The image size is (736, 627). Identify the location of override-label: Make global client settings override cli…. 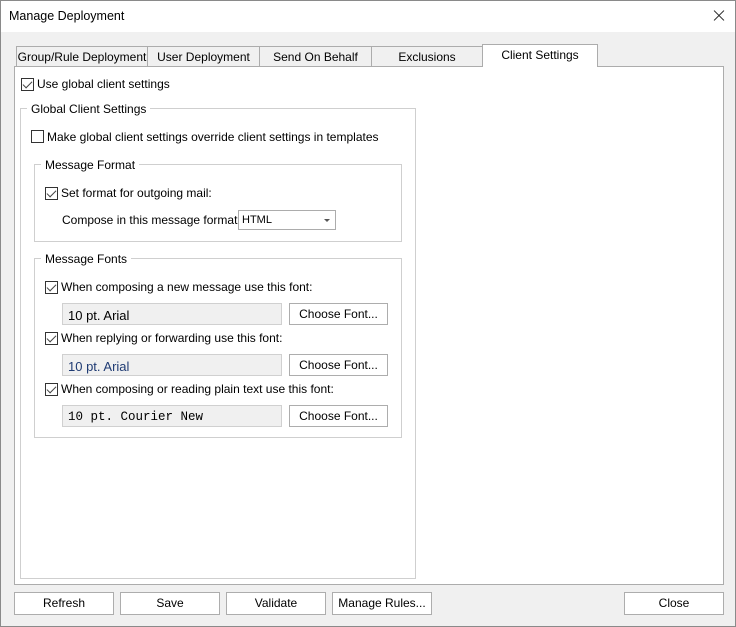
(213, 137).